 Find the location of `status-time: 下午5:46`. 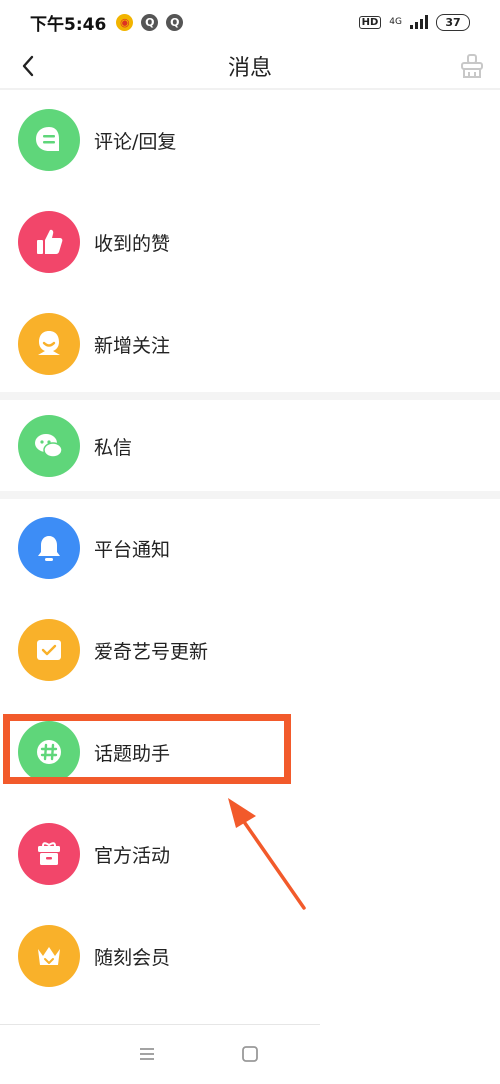

status-time: 下午5:46 is located at coordinates (68, 24).